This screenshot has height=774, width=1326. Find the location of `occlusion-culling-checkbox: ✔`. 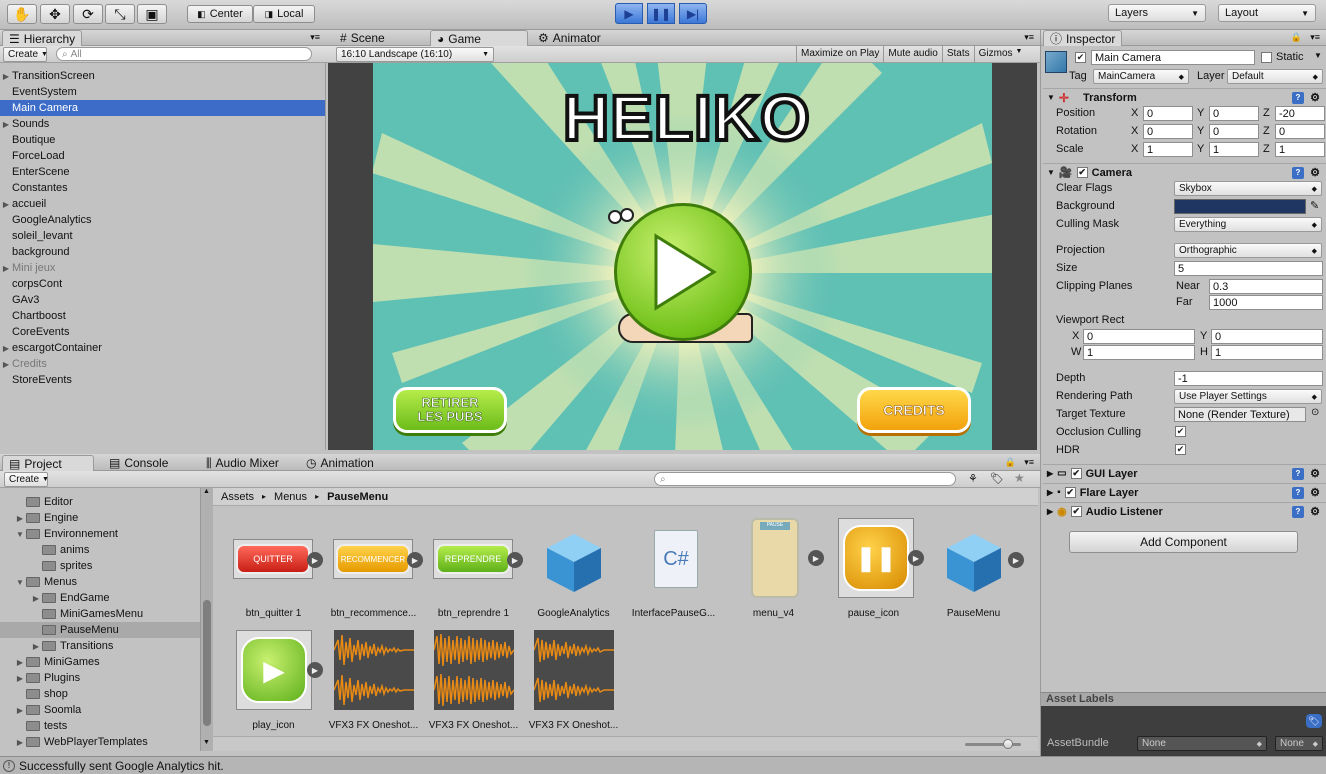

occlusion-culling-checkbox: ✔ is located at coordinates (1180, 431).